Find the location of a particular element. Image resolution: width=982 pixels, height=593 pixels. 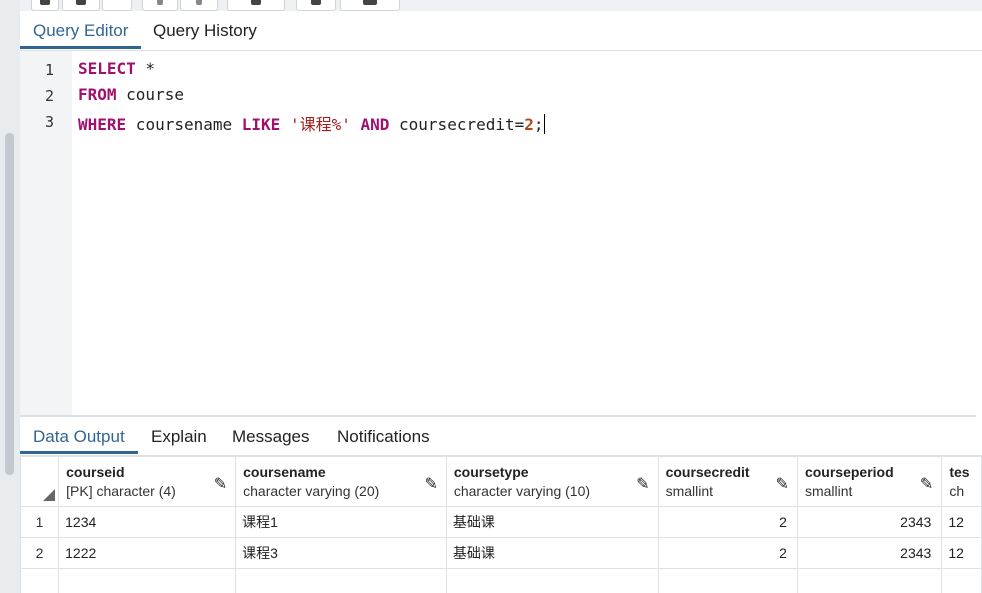

column-header-courseperiod: courseperiod smallint ✎ is located at coordinates (869, 481).